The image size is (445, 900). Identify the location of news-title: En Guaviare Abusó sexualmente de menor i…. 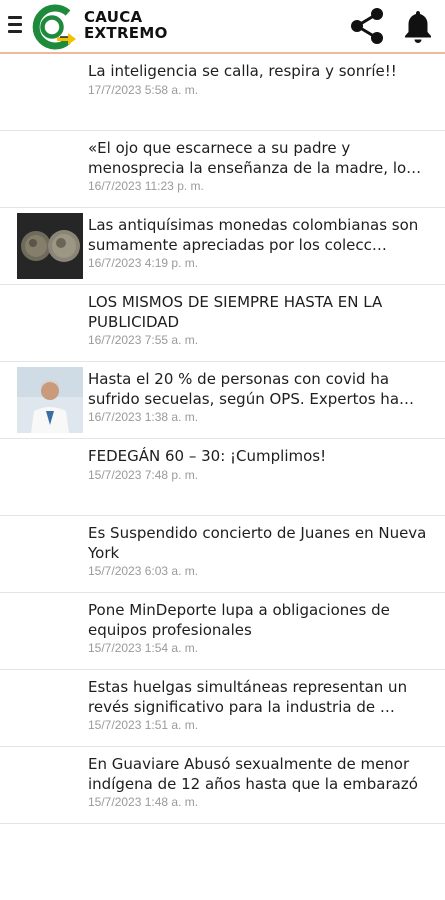
(253, 774).